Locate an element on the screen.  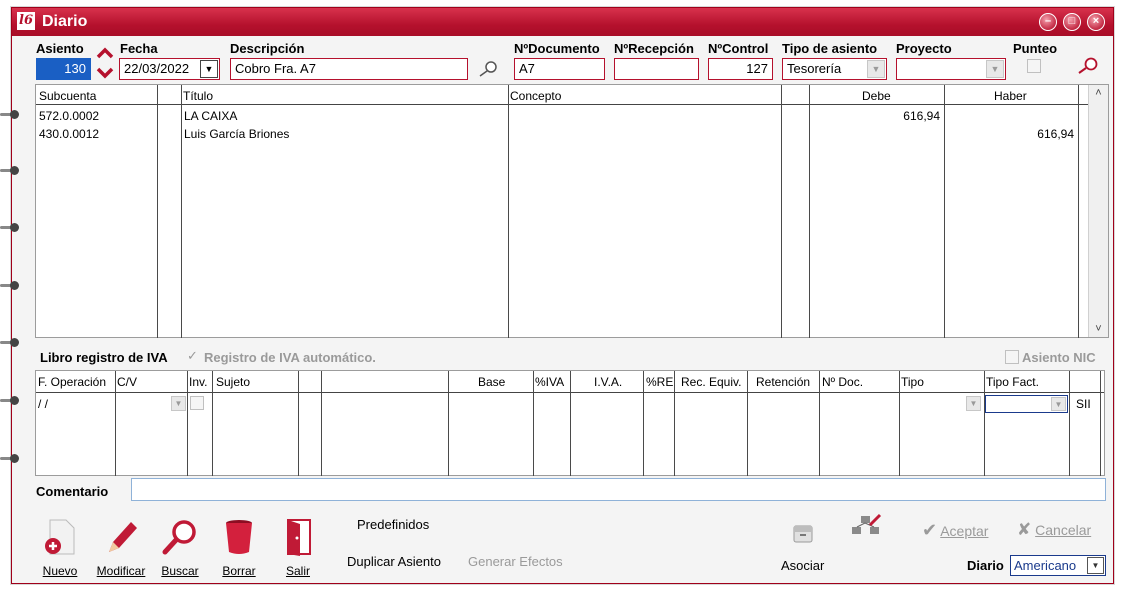
col-base: Base is located at coordinates (491, 382).